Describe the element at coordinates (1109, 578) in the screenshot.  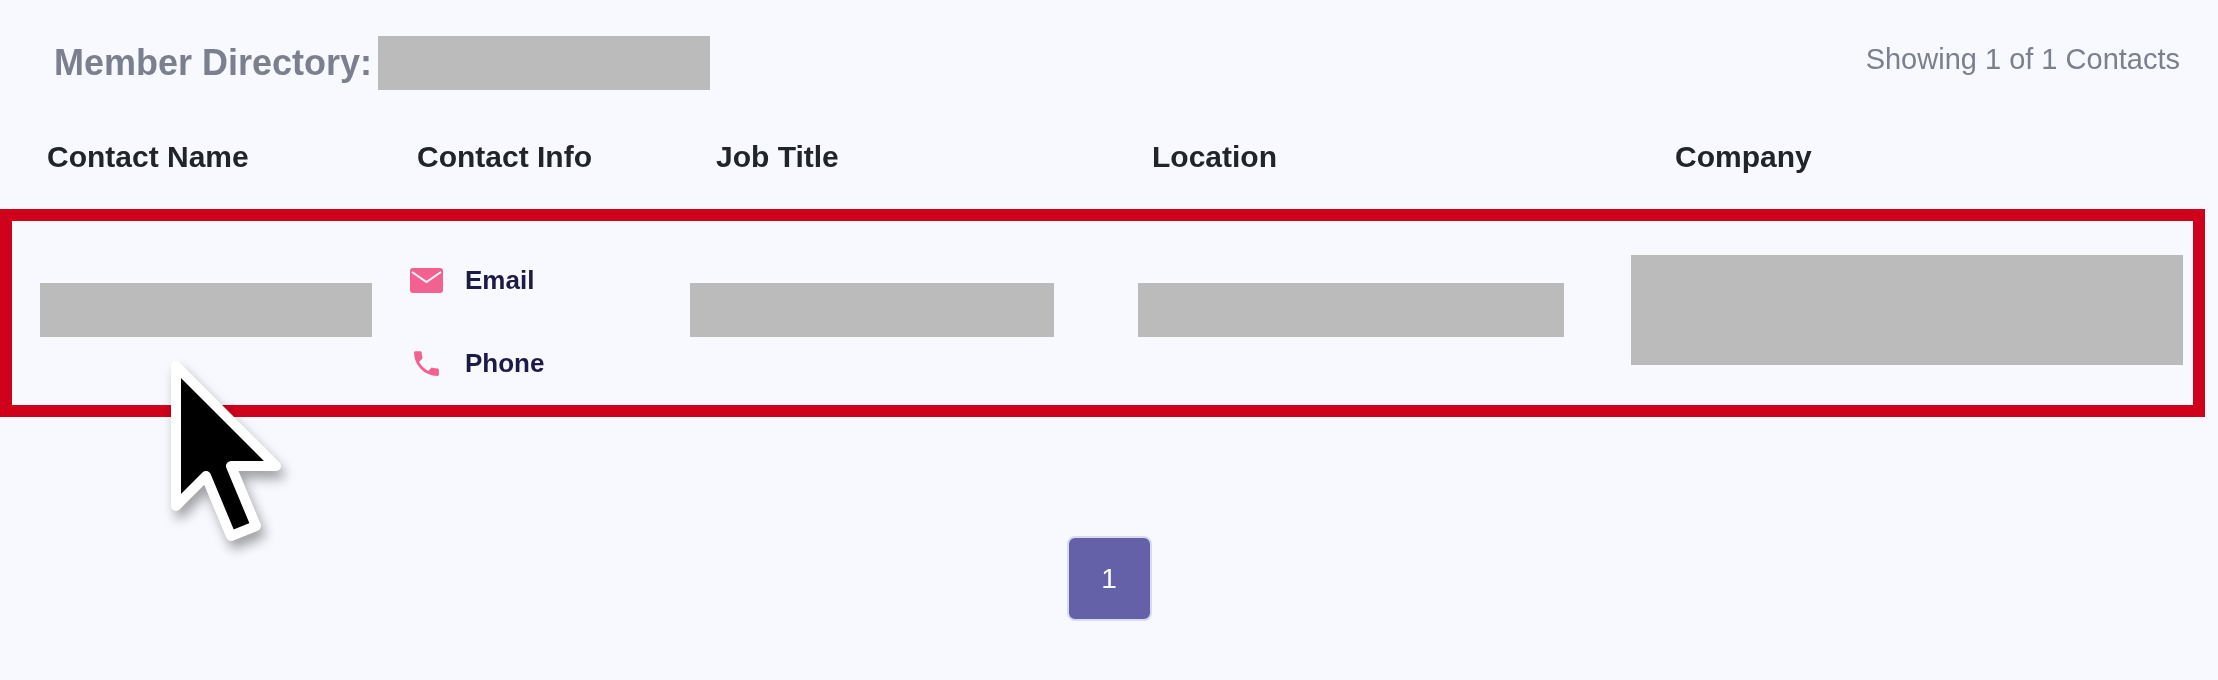
I see `page-button: 1` at that location.